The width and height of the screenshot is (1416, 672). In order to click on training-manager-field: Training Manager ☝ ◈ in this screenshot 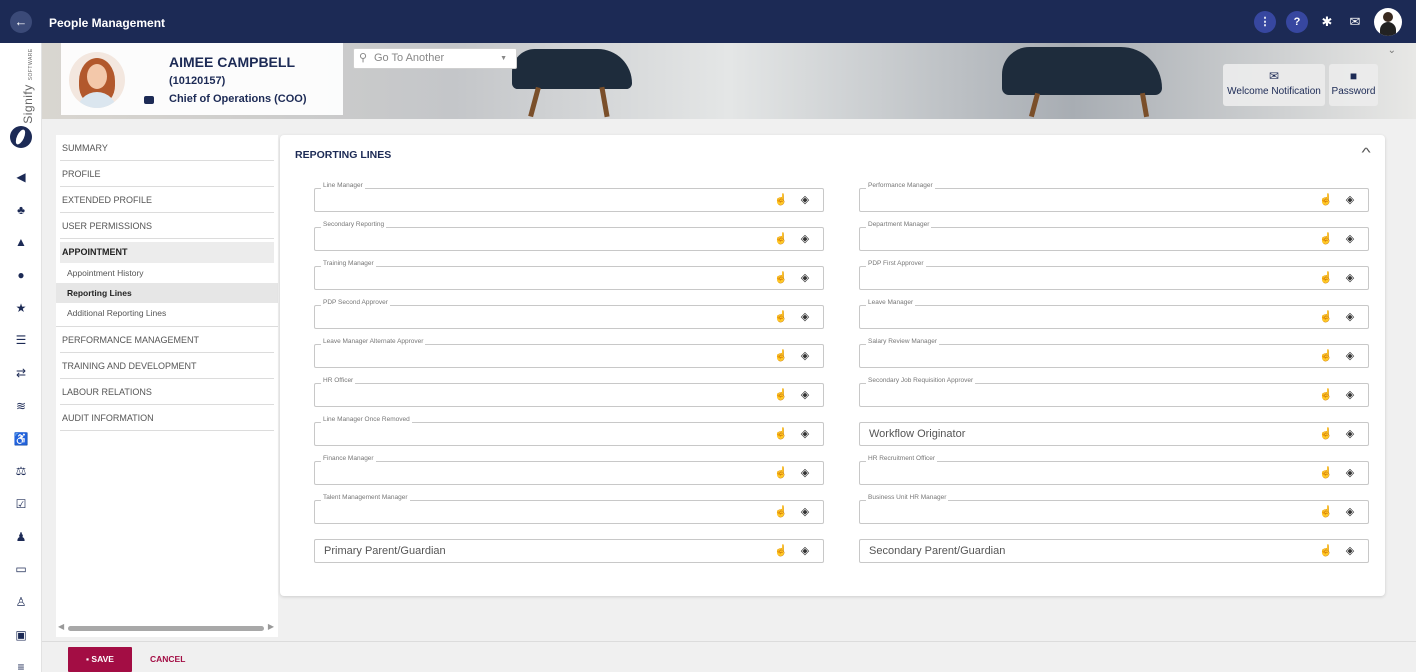, I will do `click(569, 275)`.